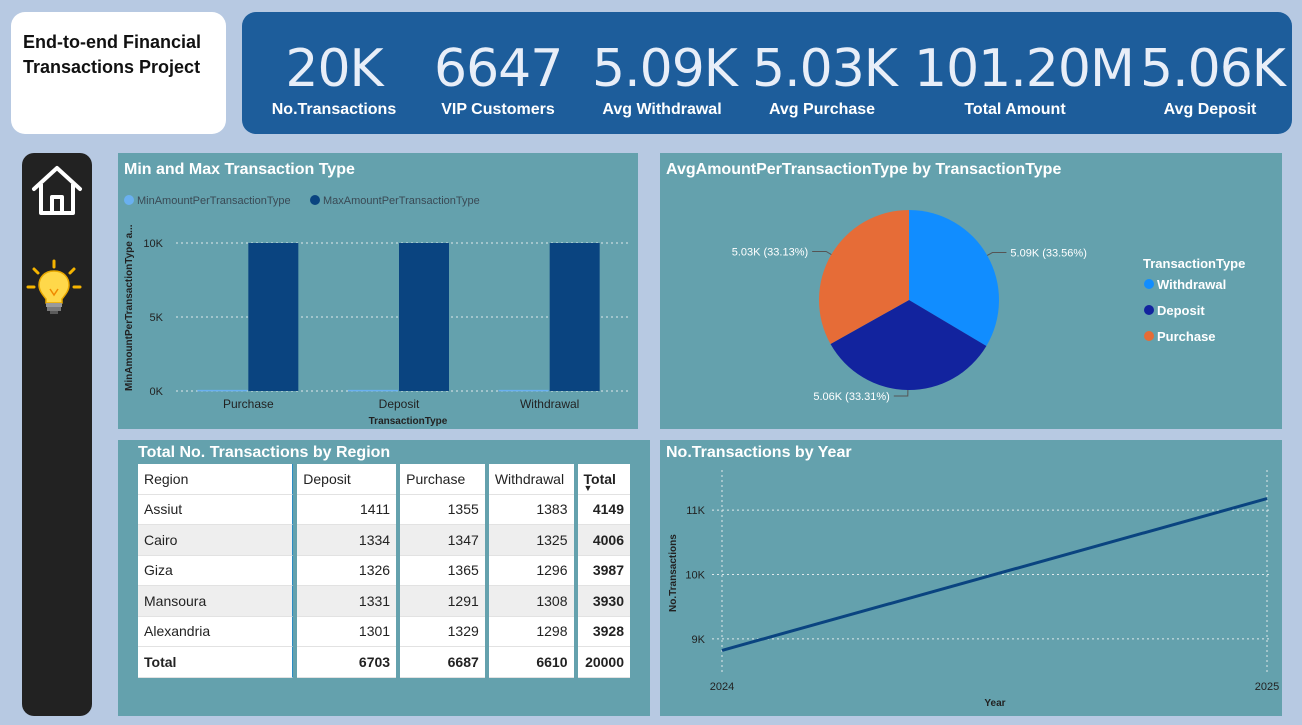 This screenshot has height=725, width=1302. I want to click on sidebar, so click(57, 434).